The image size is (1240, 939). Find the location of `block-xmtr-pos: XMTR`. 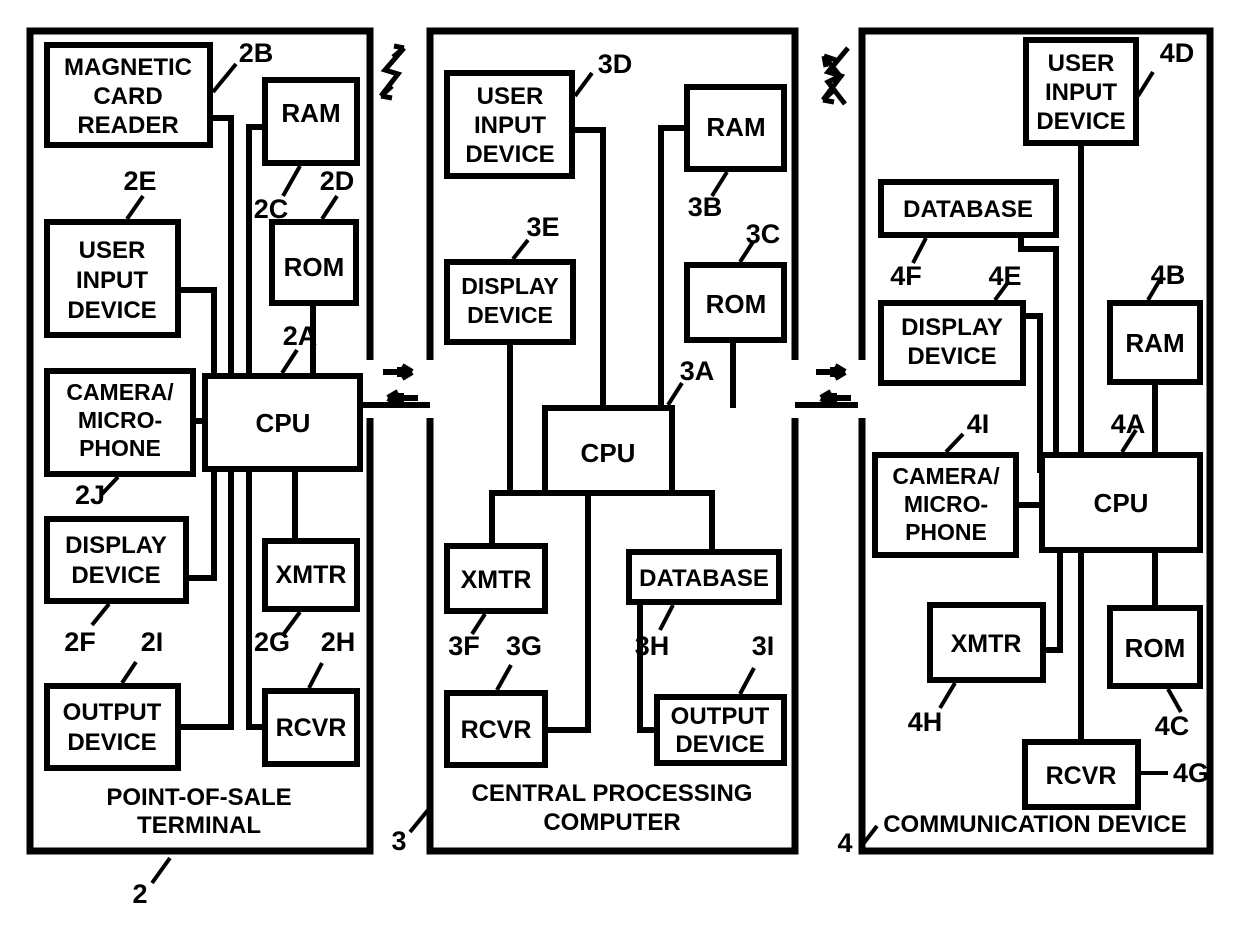

block-xmtr-pos: XMTR is located at coordinates (311, 575).